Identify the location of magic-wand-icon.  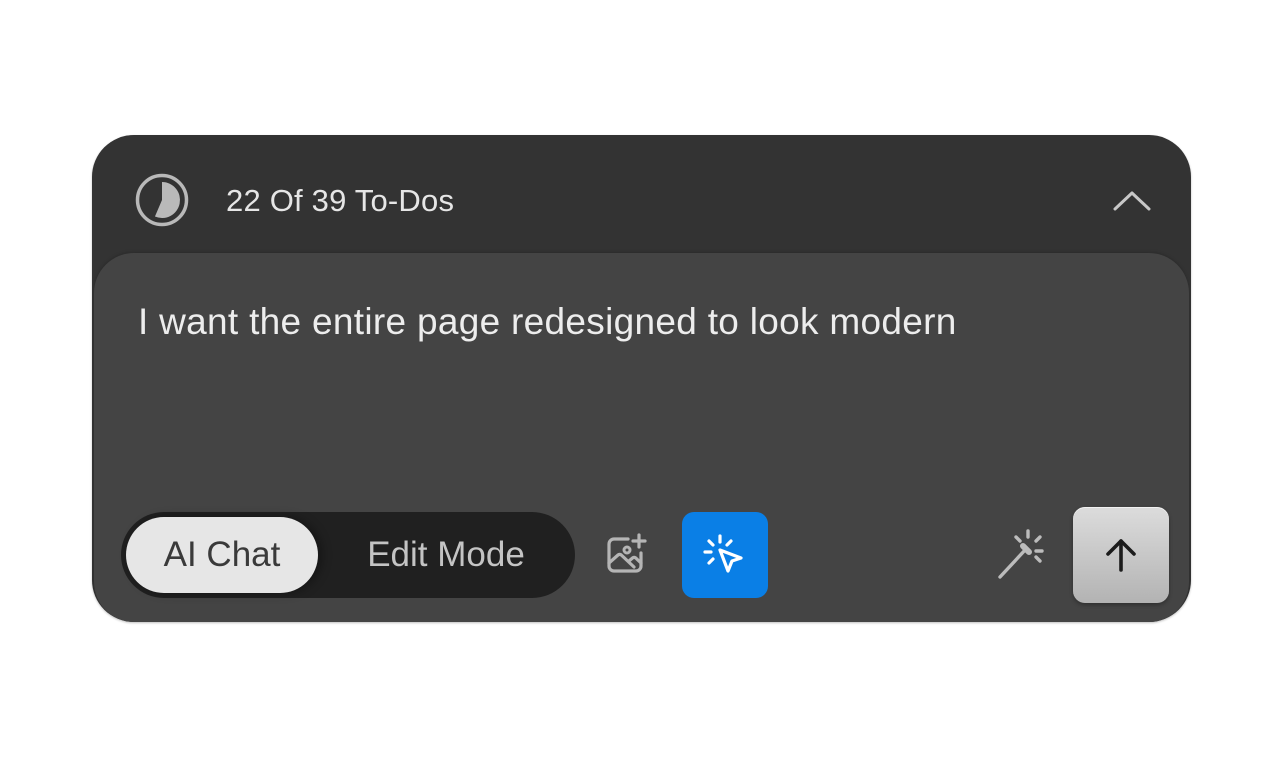
(1020, 555).